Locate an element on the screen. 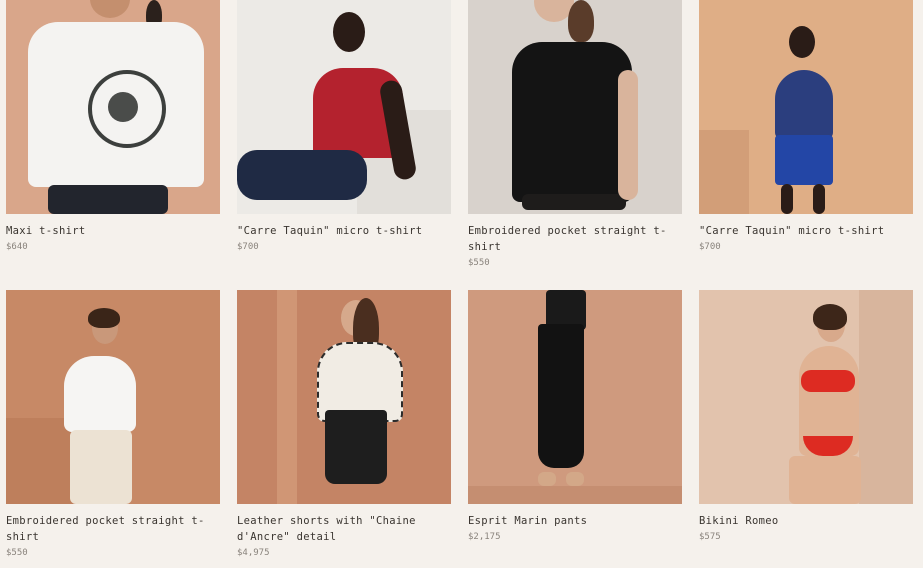 The height and width of the screenshot is (568, 923). product-price: $575 is located at coordinates (710, 537).